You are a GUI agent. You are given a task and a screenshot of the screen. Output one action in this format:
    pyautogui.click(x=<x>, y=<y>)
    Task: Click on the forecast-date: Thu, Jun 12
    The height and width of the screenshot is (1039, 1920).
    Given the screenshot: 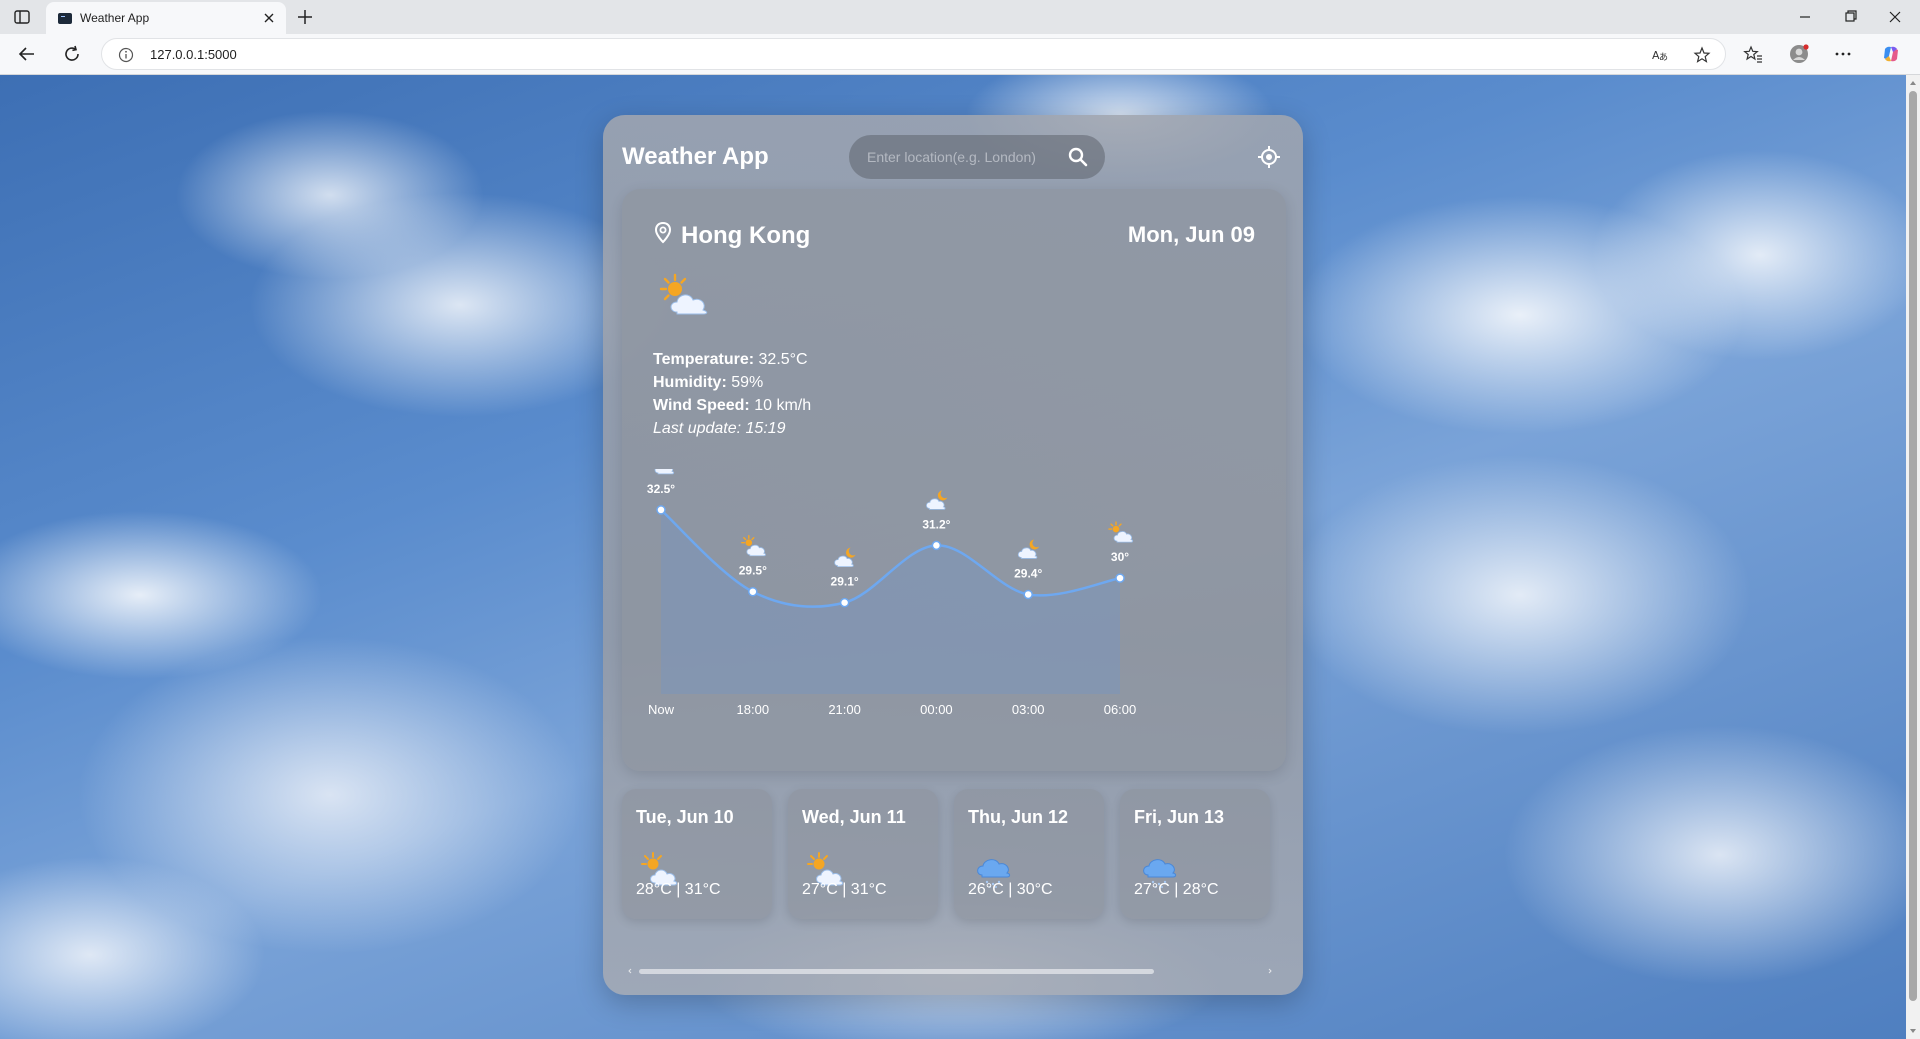 What is the action you would take?
    pyautogui.click(x=1018, y=817)
    